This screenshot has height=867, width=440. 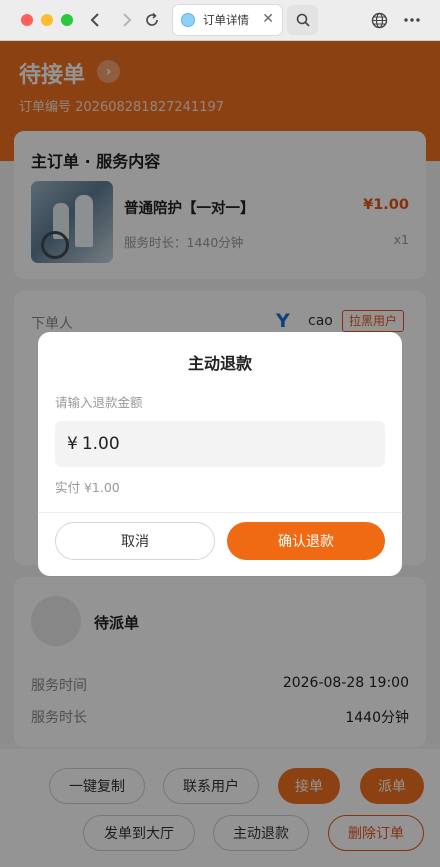 I want to click on close-window-button, so click(x=27, y=20).